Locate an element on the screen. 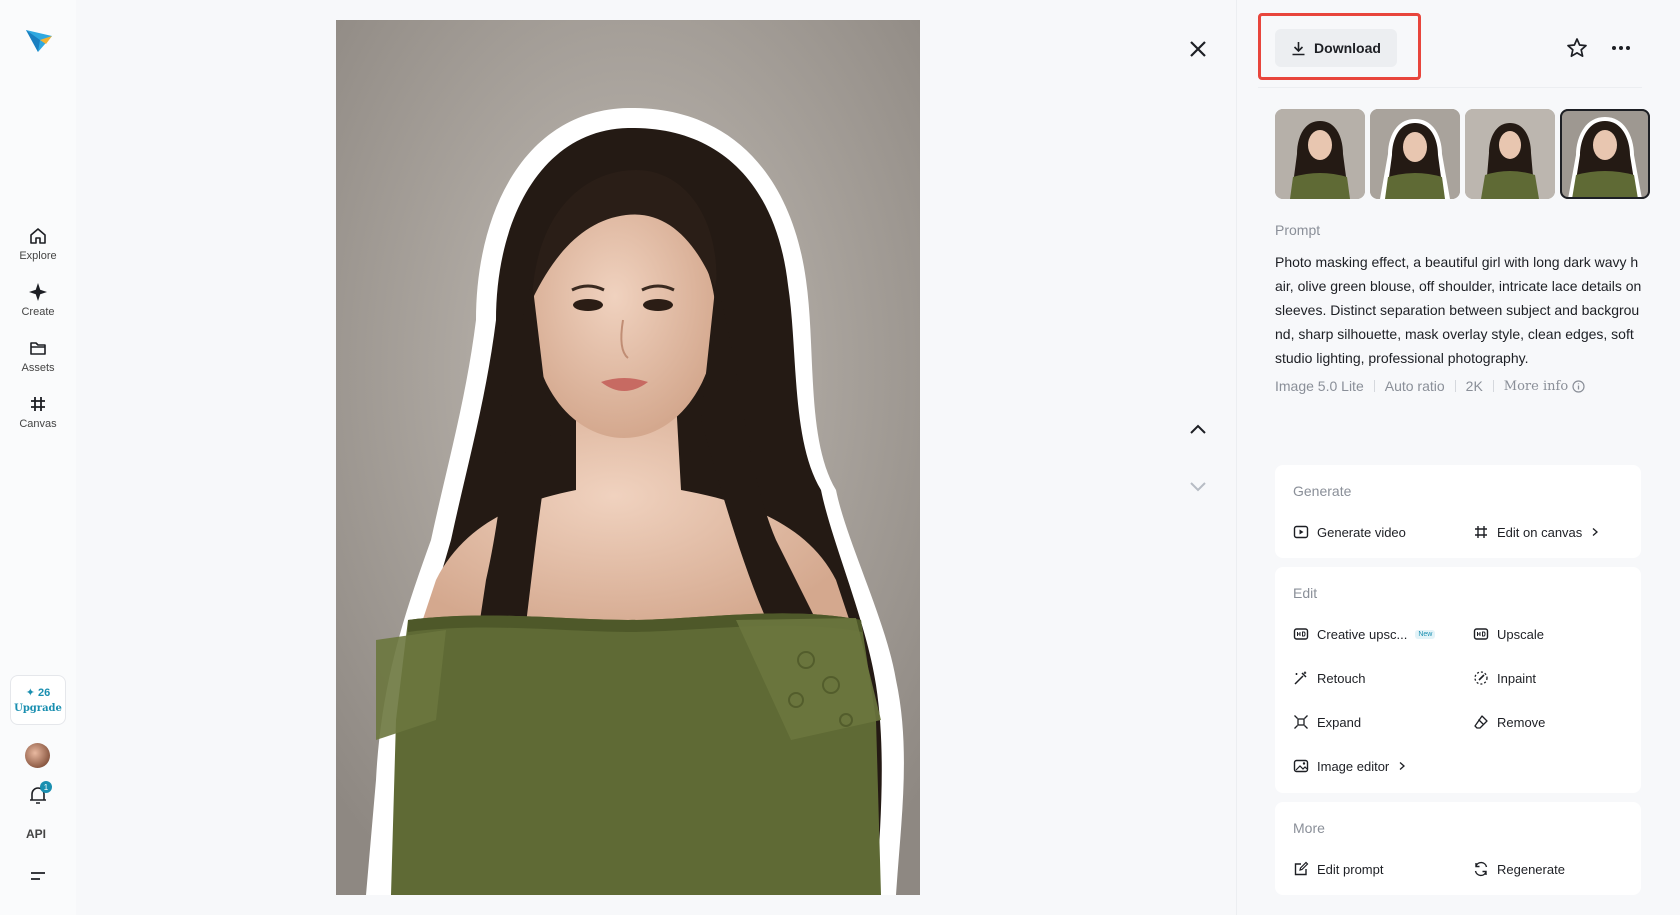 This screenshot has width=1680, height=915. image-editor-button: Image editor is located at coordinates (1350, 766).